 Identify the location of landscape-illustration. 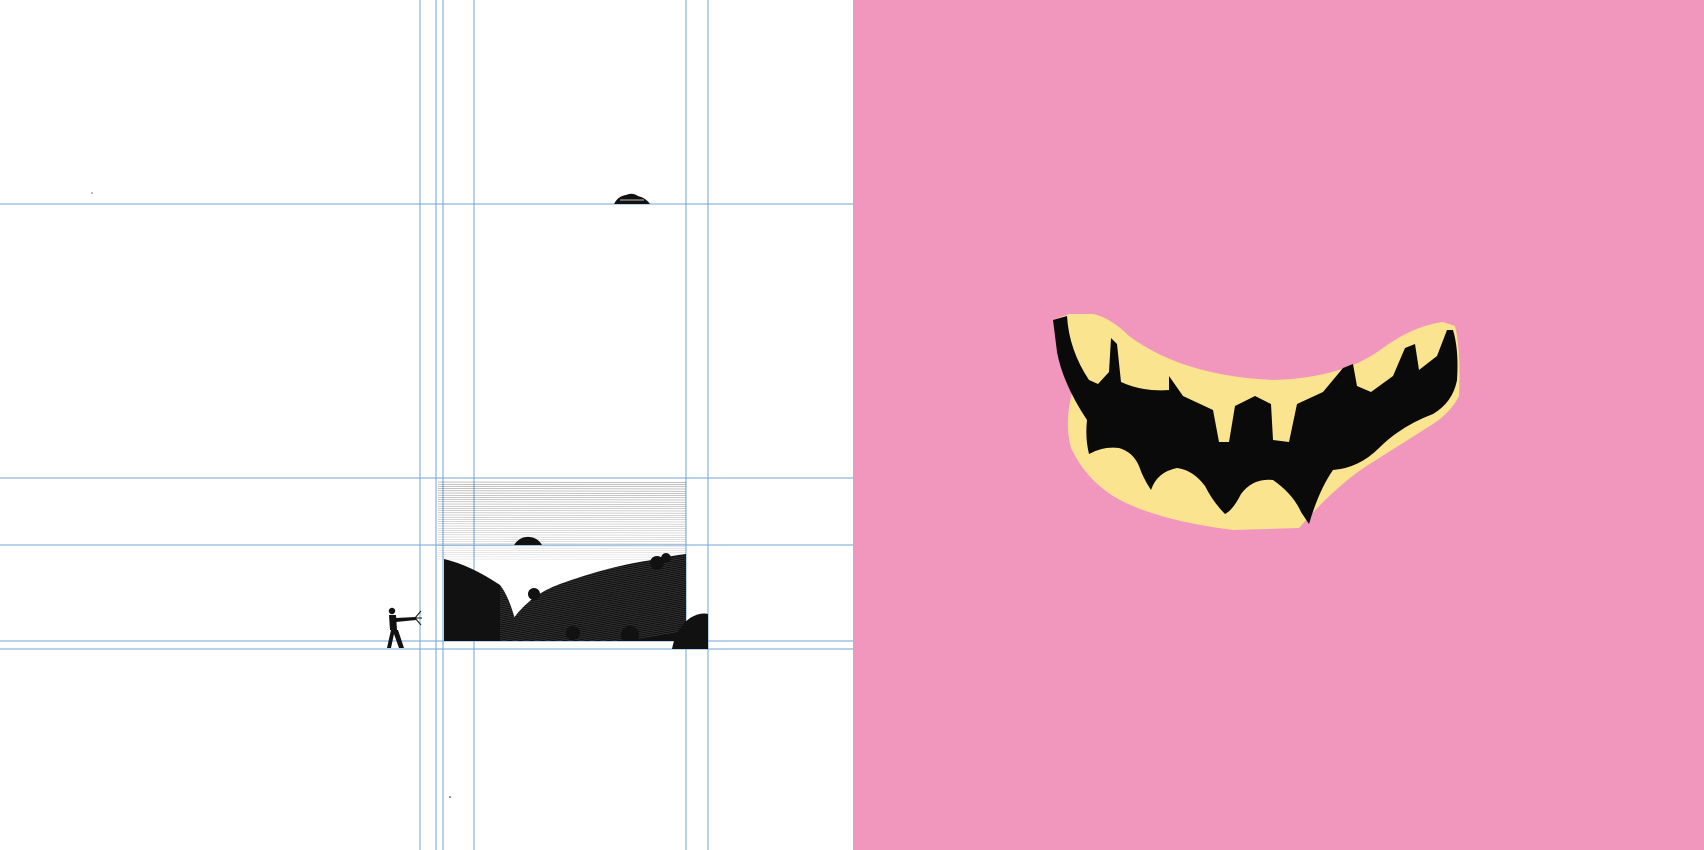
(573, 565).